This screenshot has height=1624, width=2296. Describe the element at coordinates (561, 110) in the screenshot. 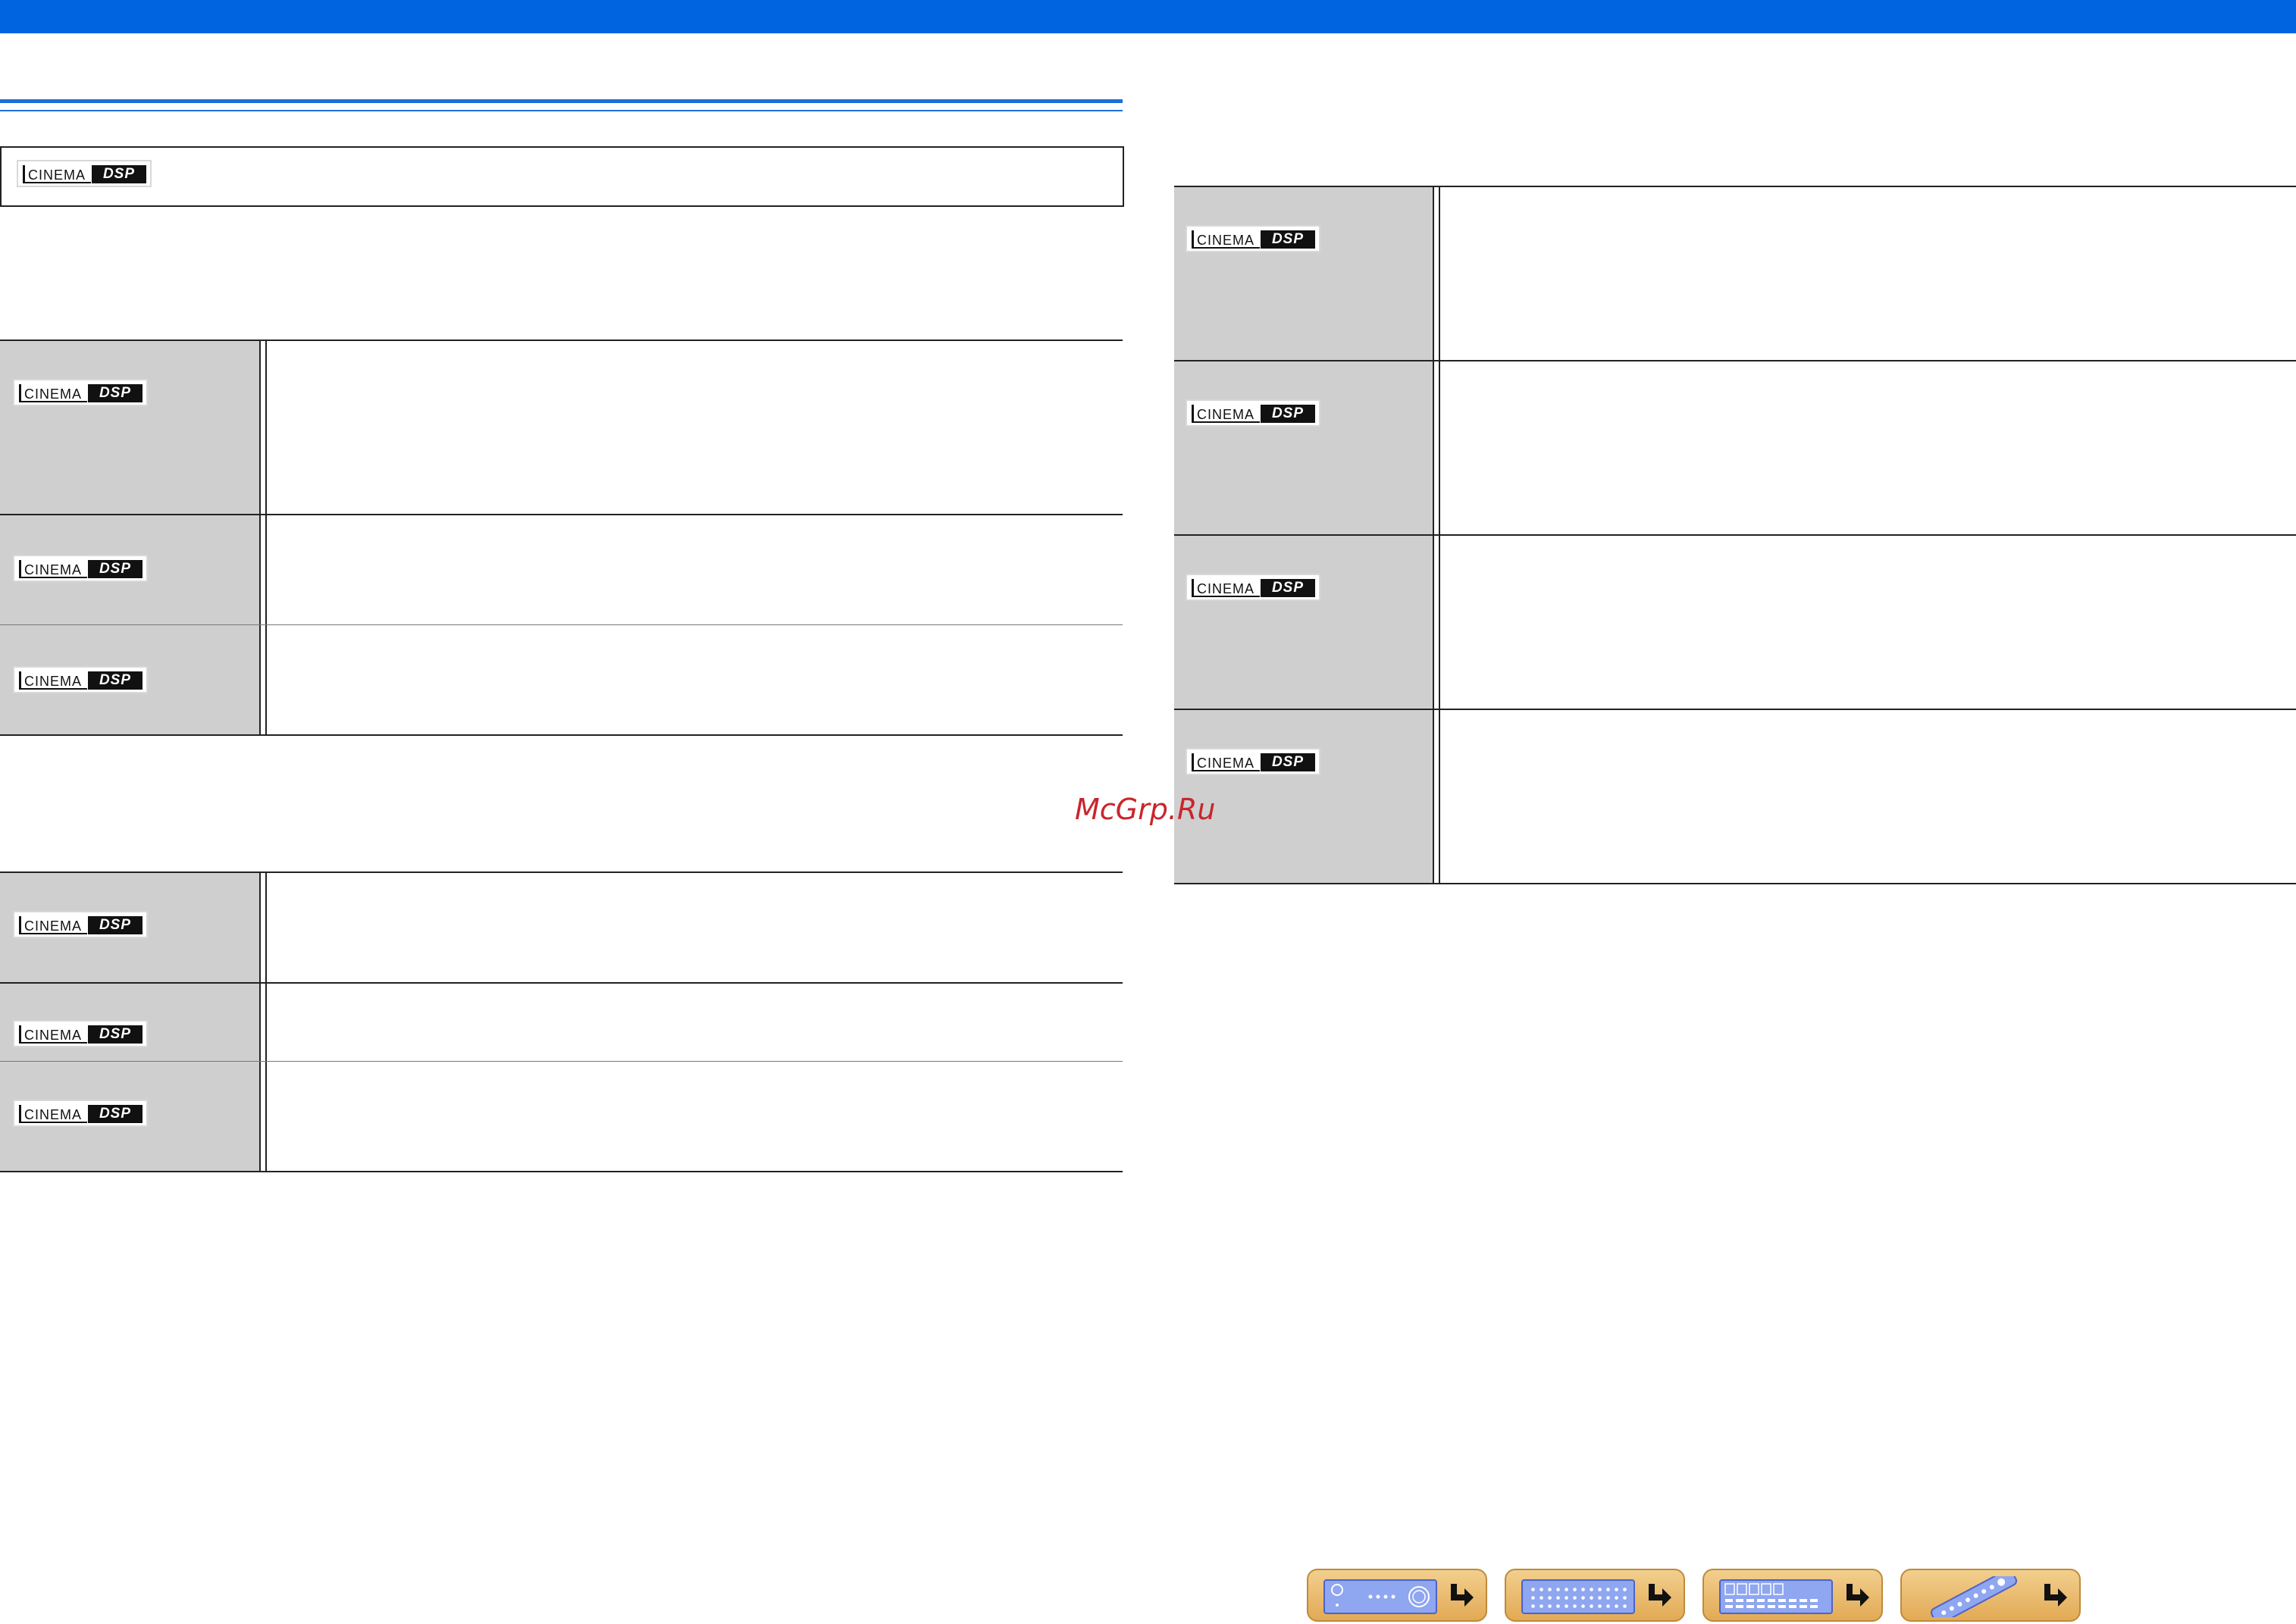

I see `section-rule-thin` at that location.